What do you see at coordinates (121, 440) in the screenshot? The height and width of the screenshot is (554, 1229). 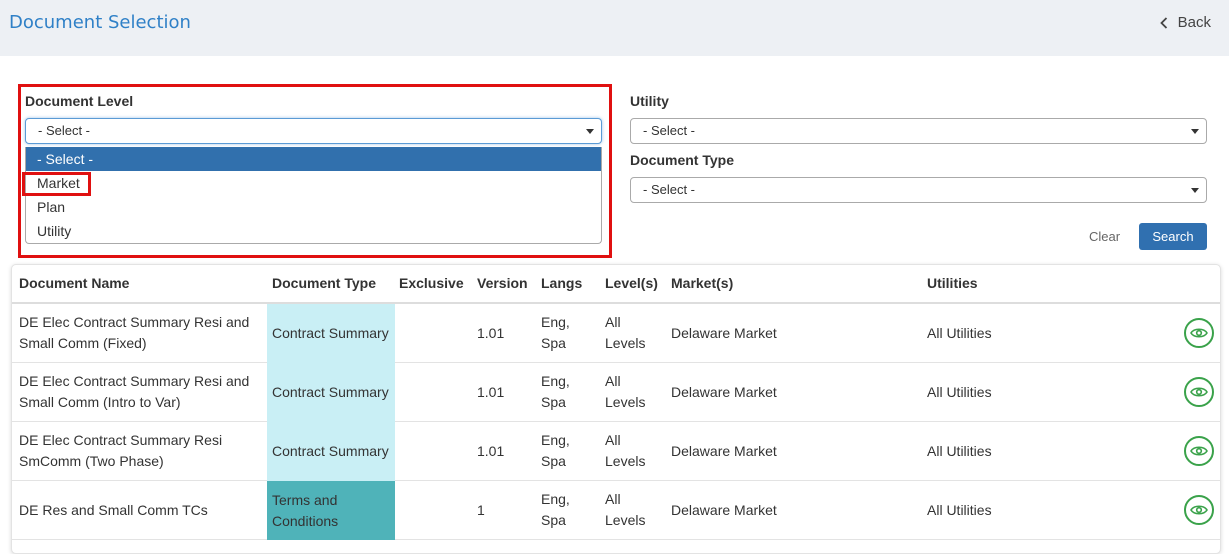 I see `document-name-line: DE Elec Contract Summary Resi` at bounding box center [121, 440].